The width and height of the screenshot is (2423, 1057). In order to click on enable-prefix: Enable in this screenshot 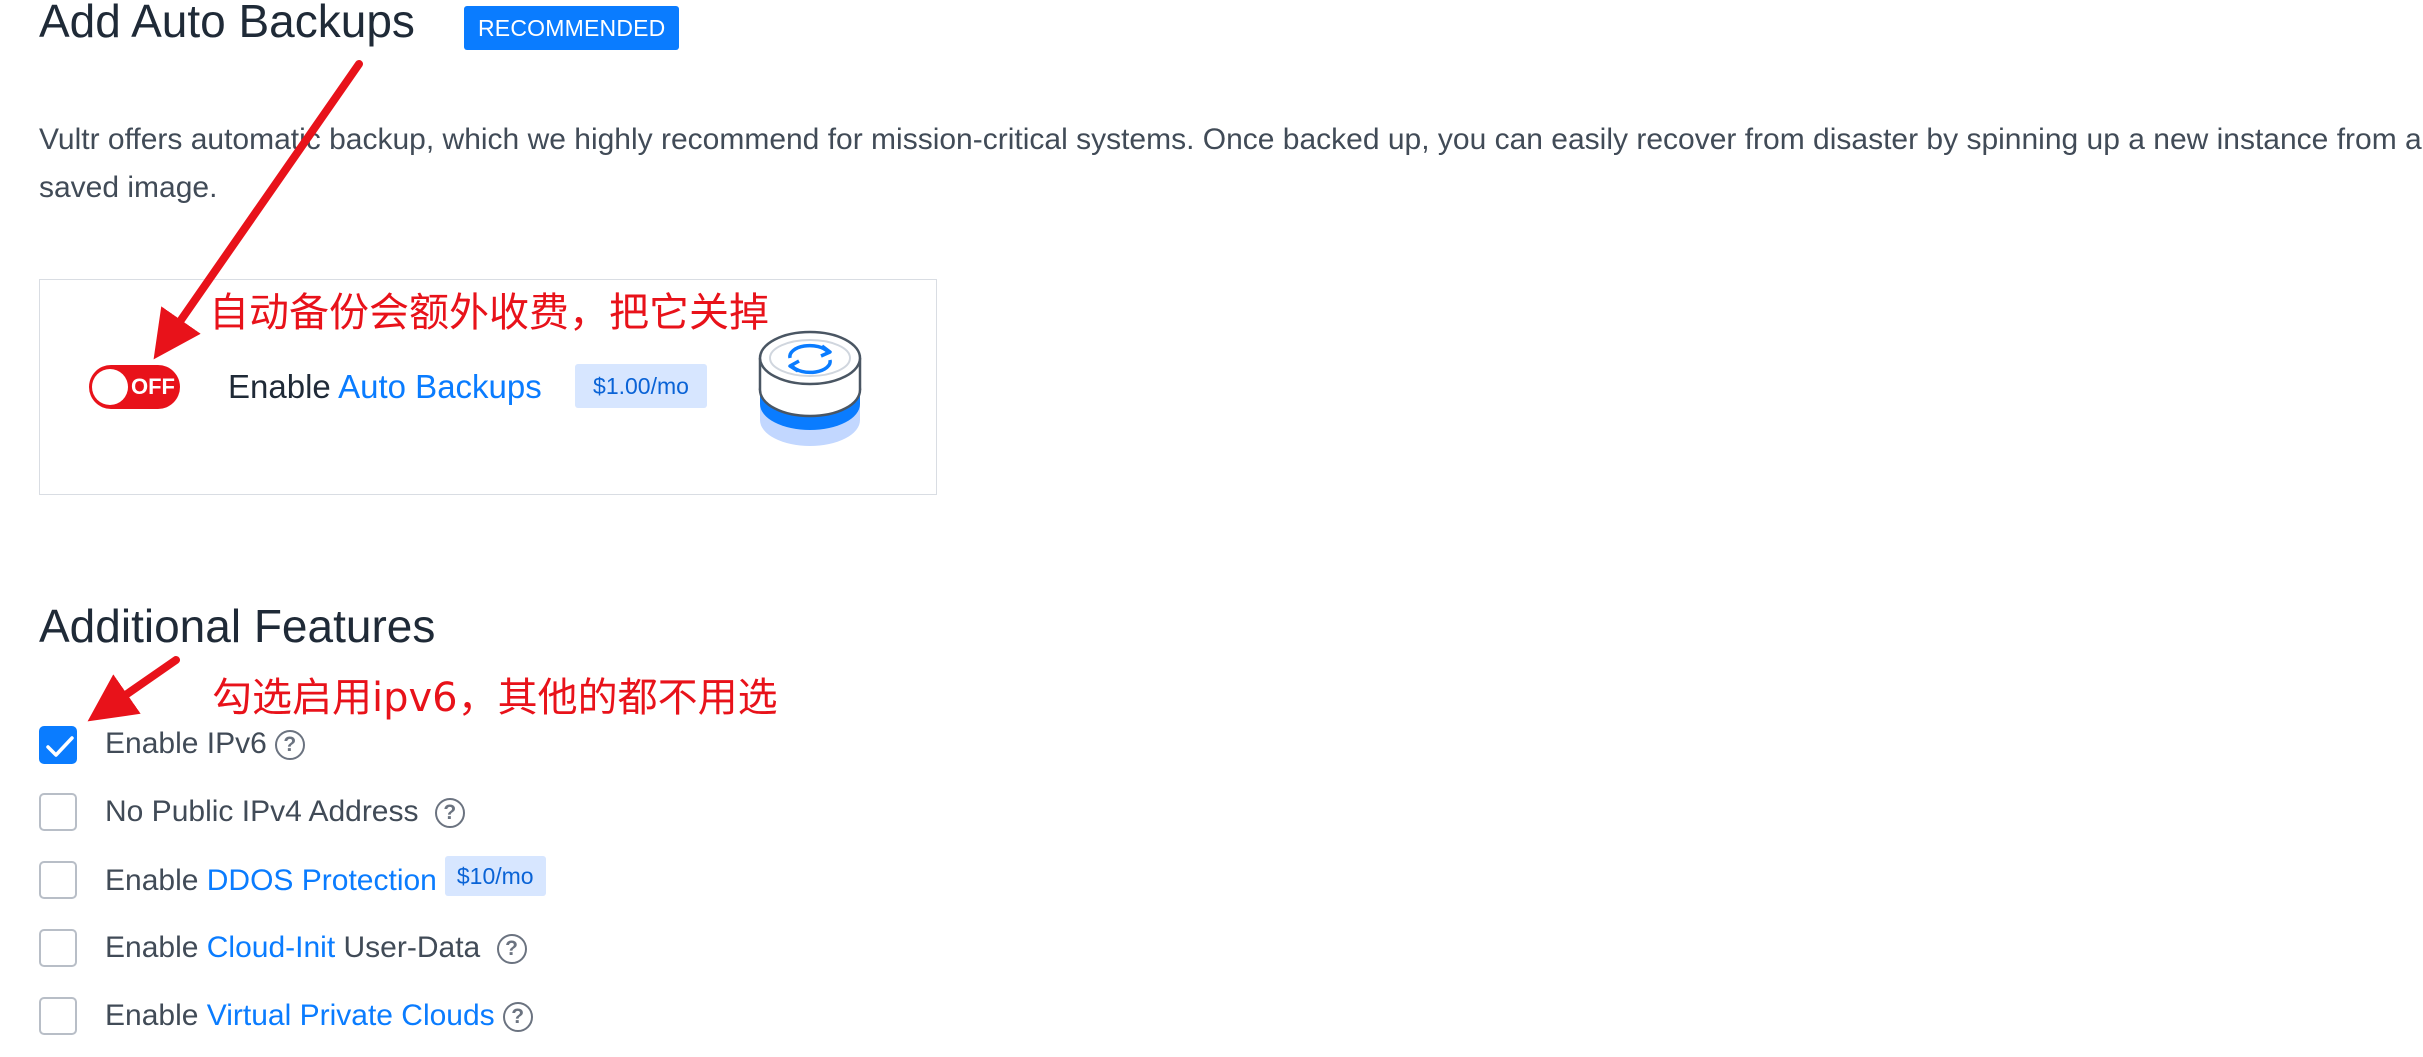, I will do `click(279, 386)`.